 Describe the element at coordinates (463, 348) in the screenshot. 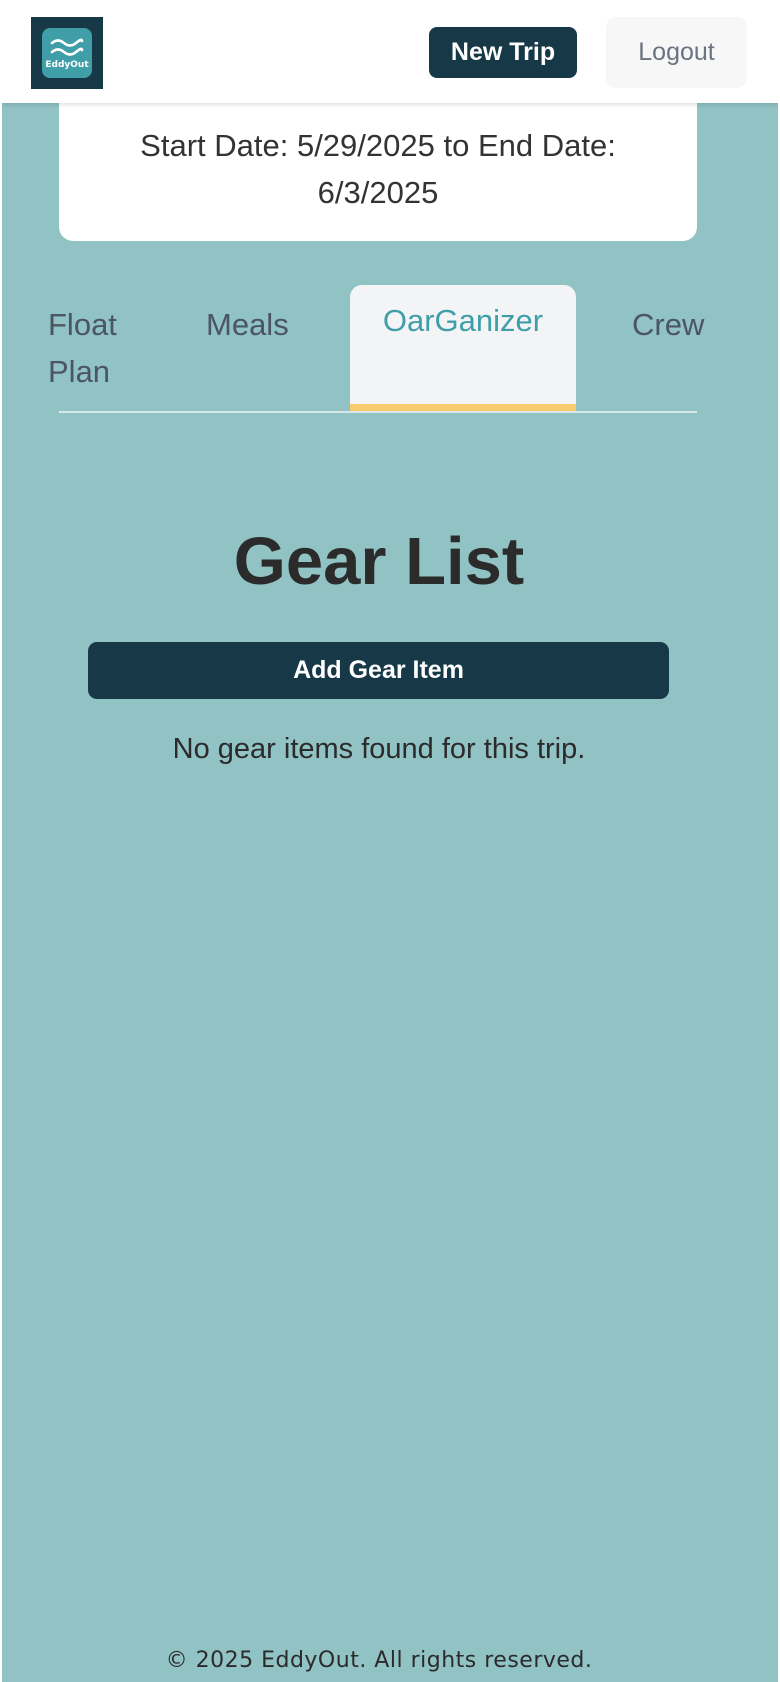

I see `tab-oarganizer: OarGanizer` at that location.